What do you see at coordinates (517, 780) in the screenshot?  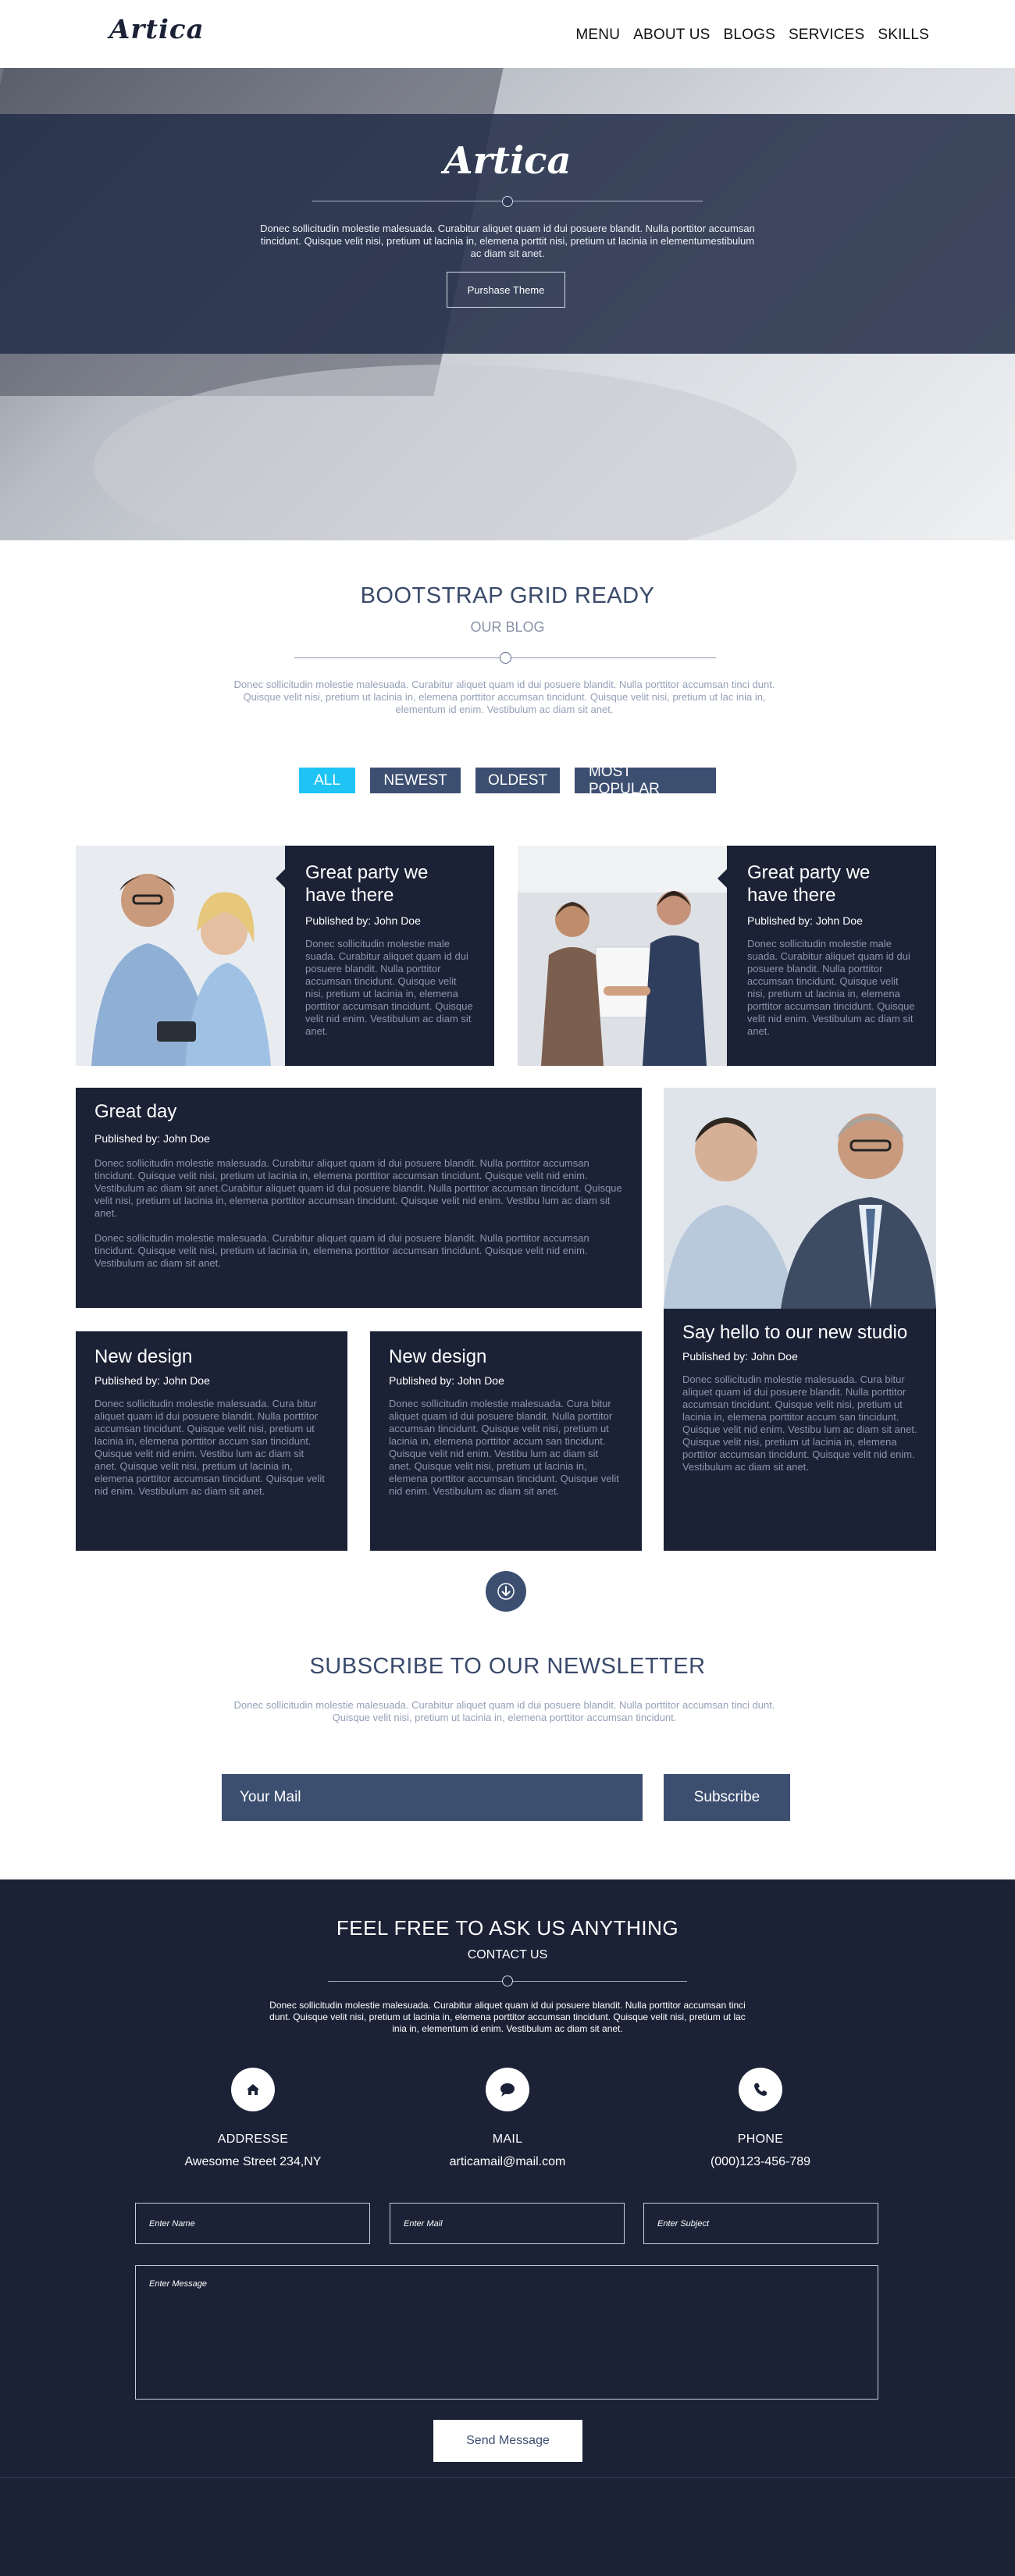 I see `filter-oldest: OLDEST` at bounding box center [517, 780].